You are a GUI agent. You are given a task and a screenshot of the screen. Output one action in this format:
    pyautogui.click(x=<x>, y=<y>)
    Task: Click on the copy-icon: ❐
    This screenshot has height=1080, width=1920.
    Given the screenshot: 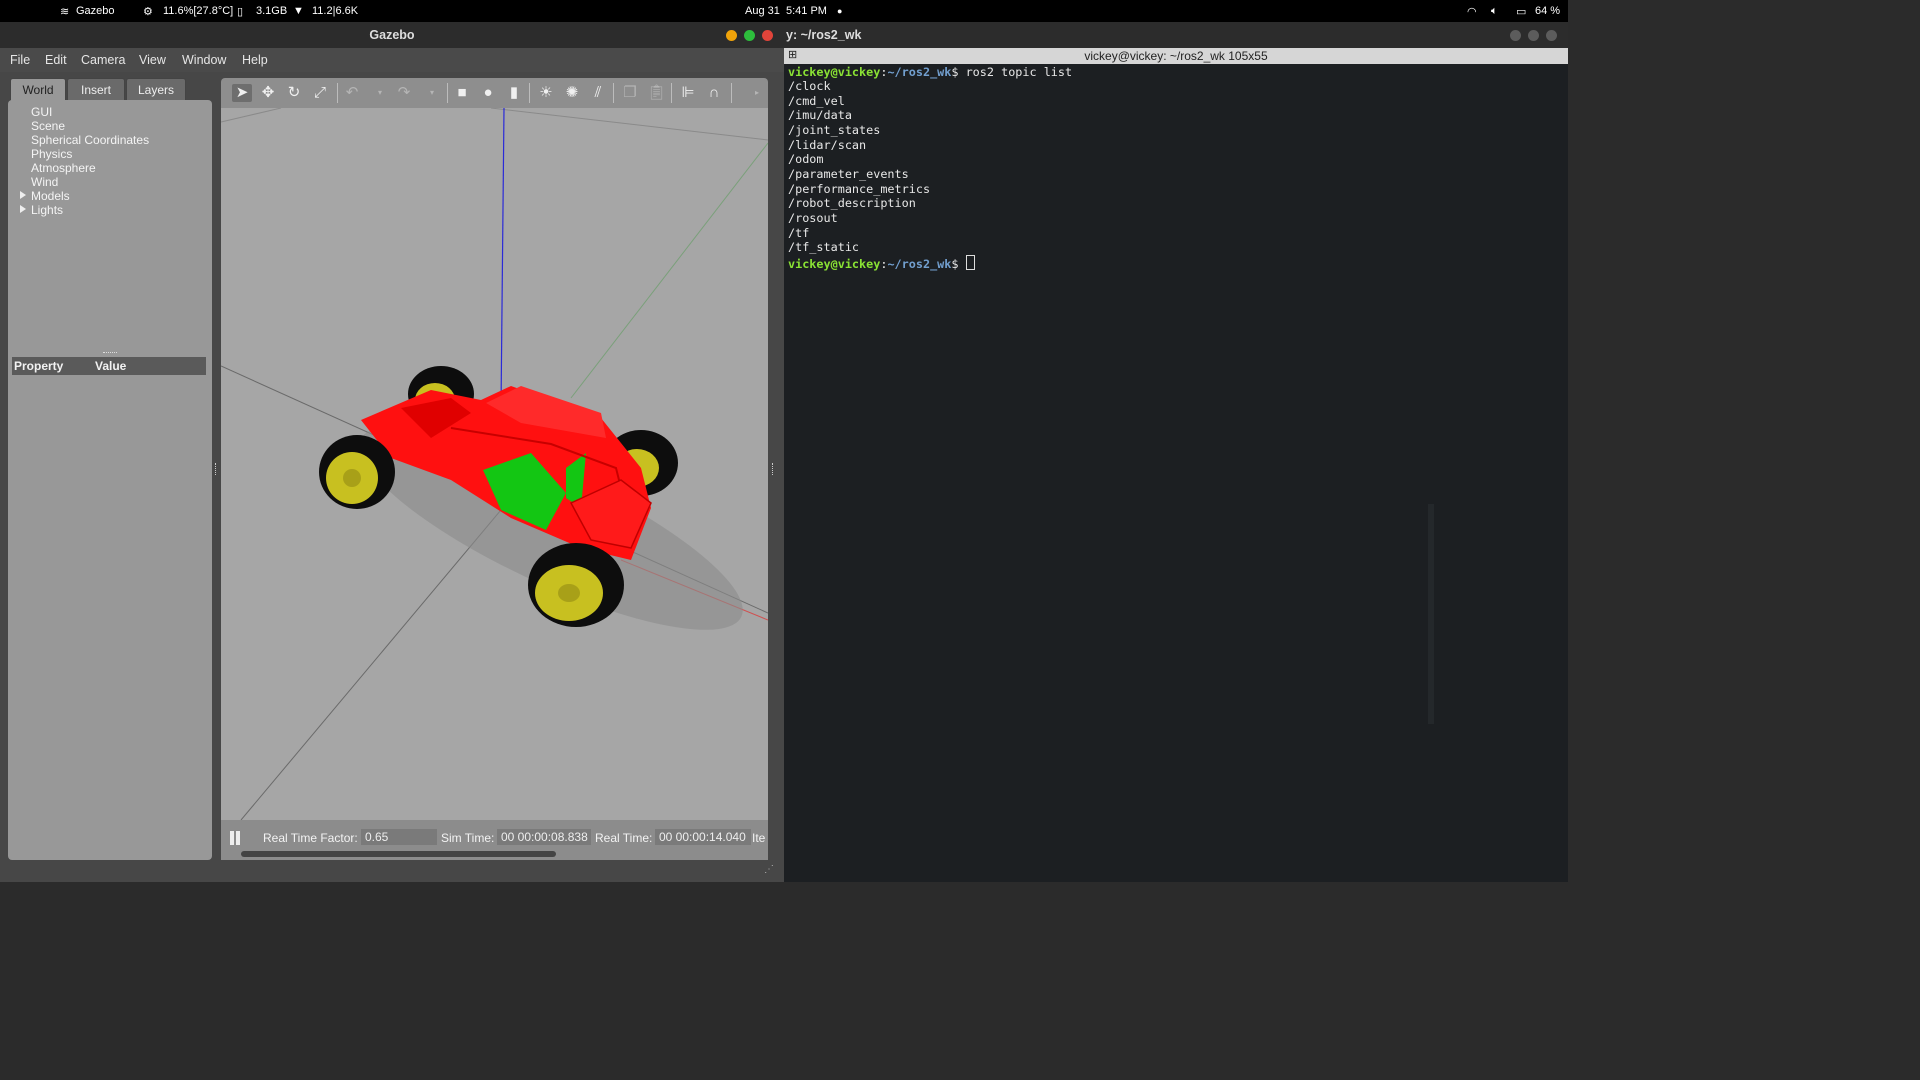 What is the action you would take?
    pyautogui.click(x=630, y=93)
    